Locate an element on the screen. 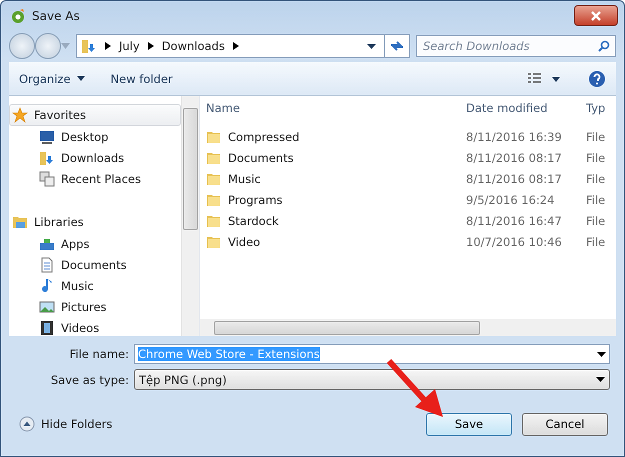  file-type-dropdown: Tệp PNG (.png) is located at coordinates (372, 379).